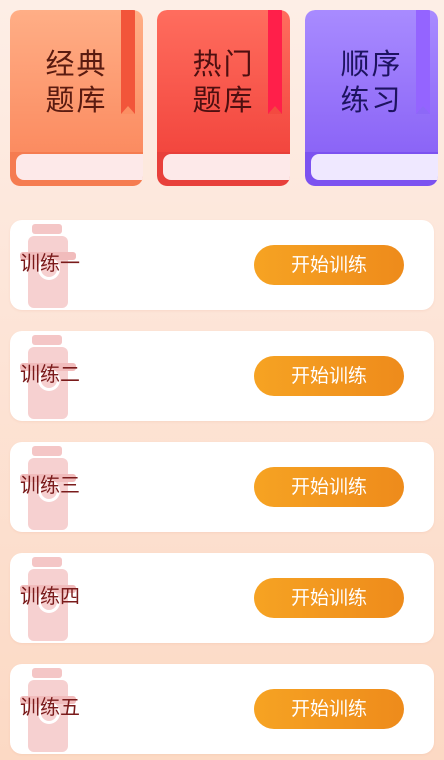  I want to click on training-label: 训练三, so click(50, 485).